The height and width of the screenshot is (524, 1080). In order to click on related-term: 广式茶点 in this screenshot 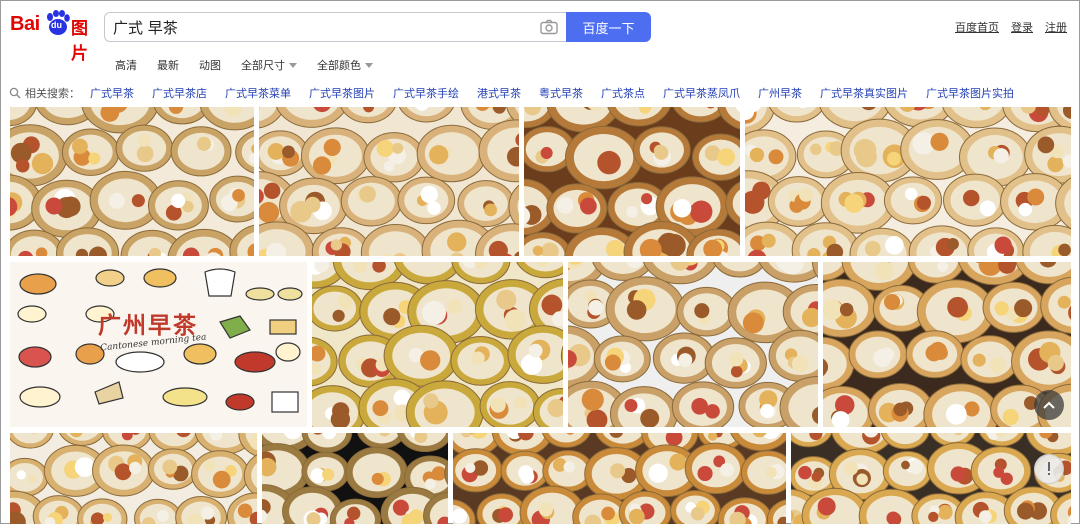, I will do `click(623, 93)`.